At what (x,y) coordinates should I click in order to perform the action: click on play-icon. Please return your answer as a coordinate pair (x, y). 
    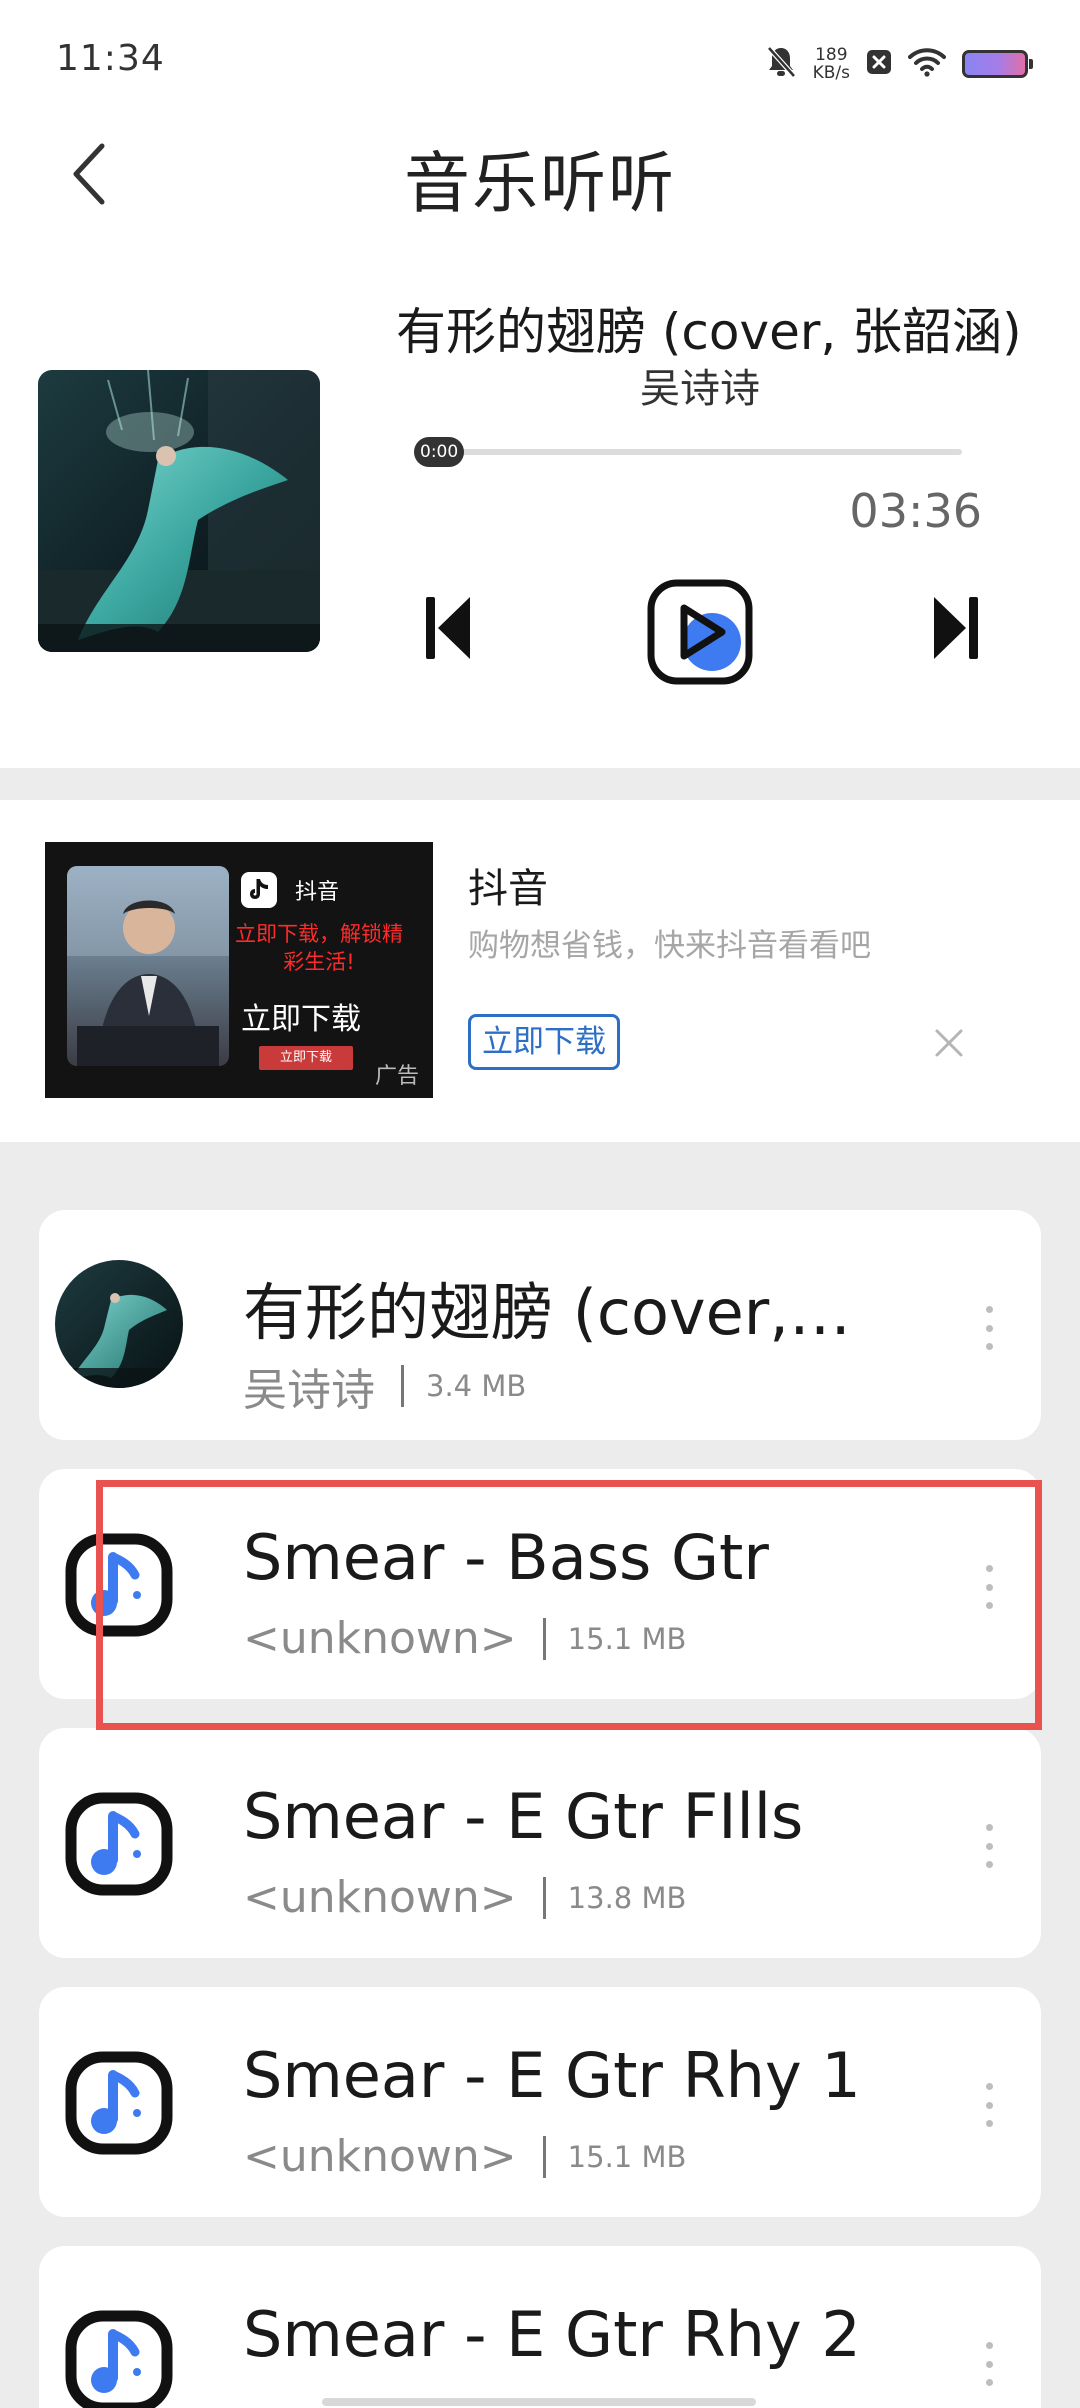
    Looking at the image, I should click on (700, 632).